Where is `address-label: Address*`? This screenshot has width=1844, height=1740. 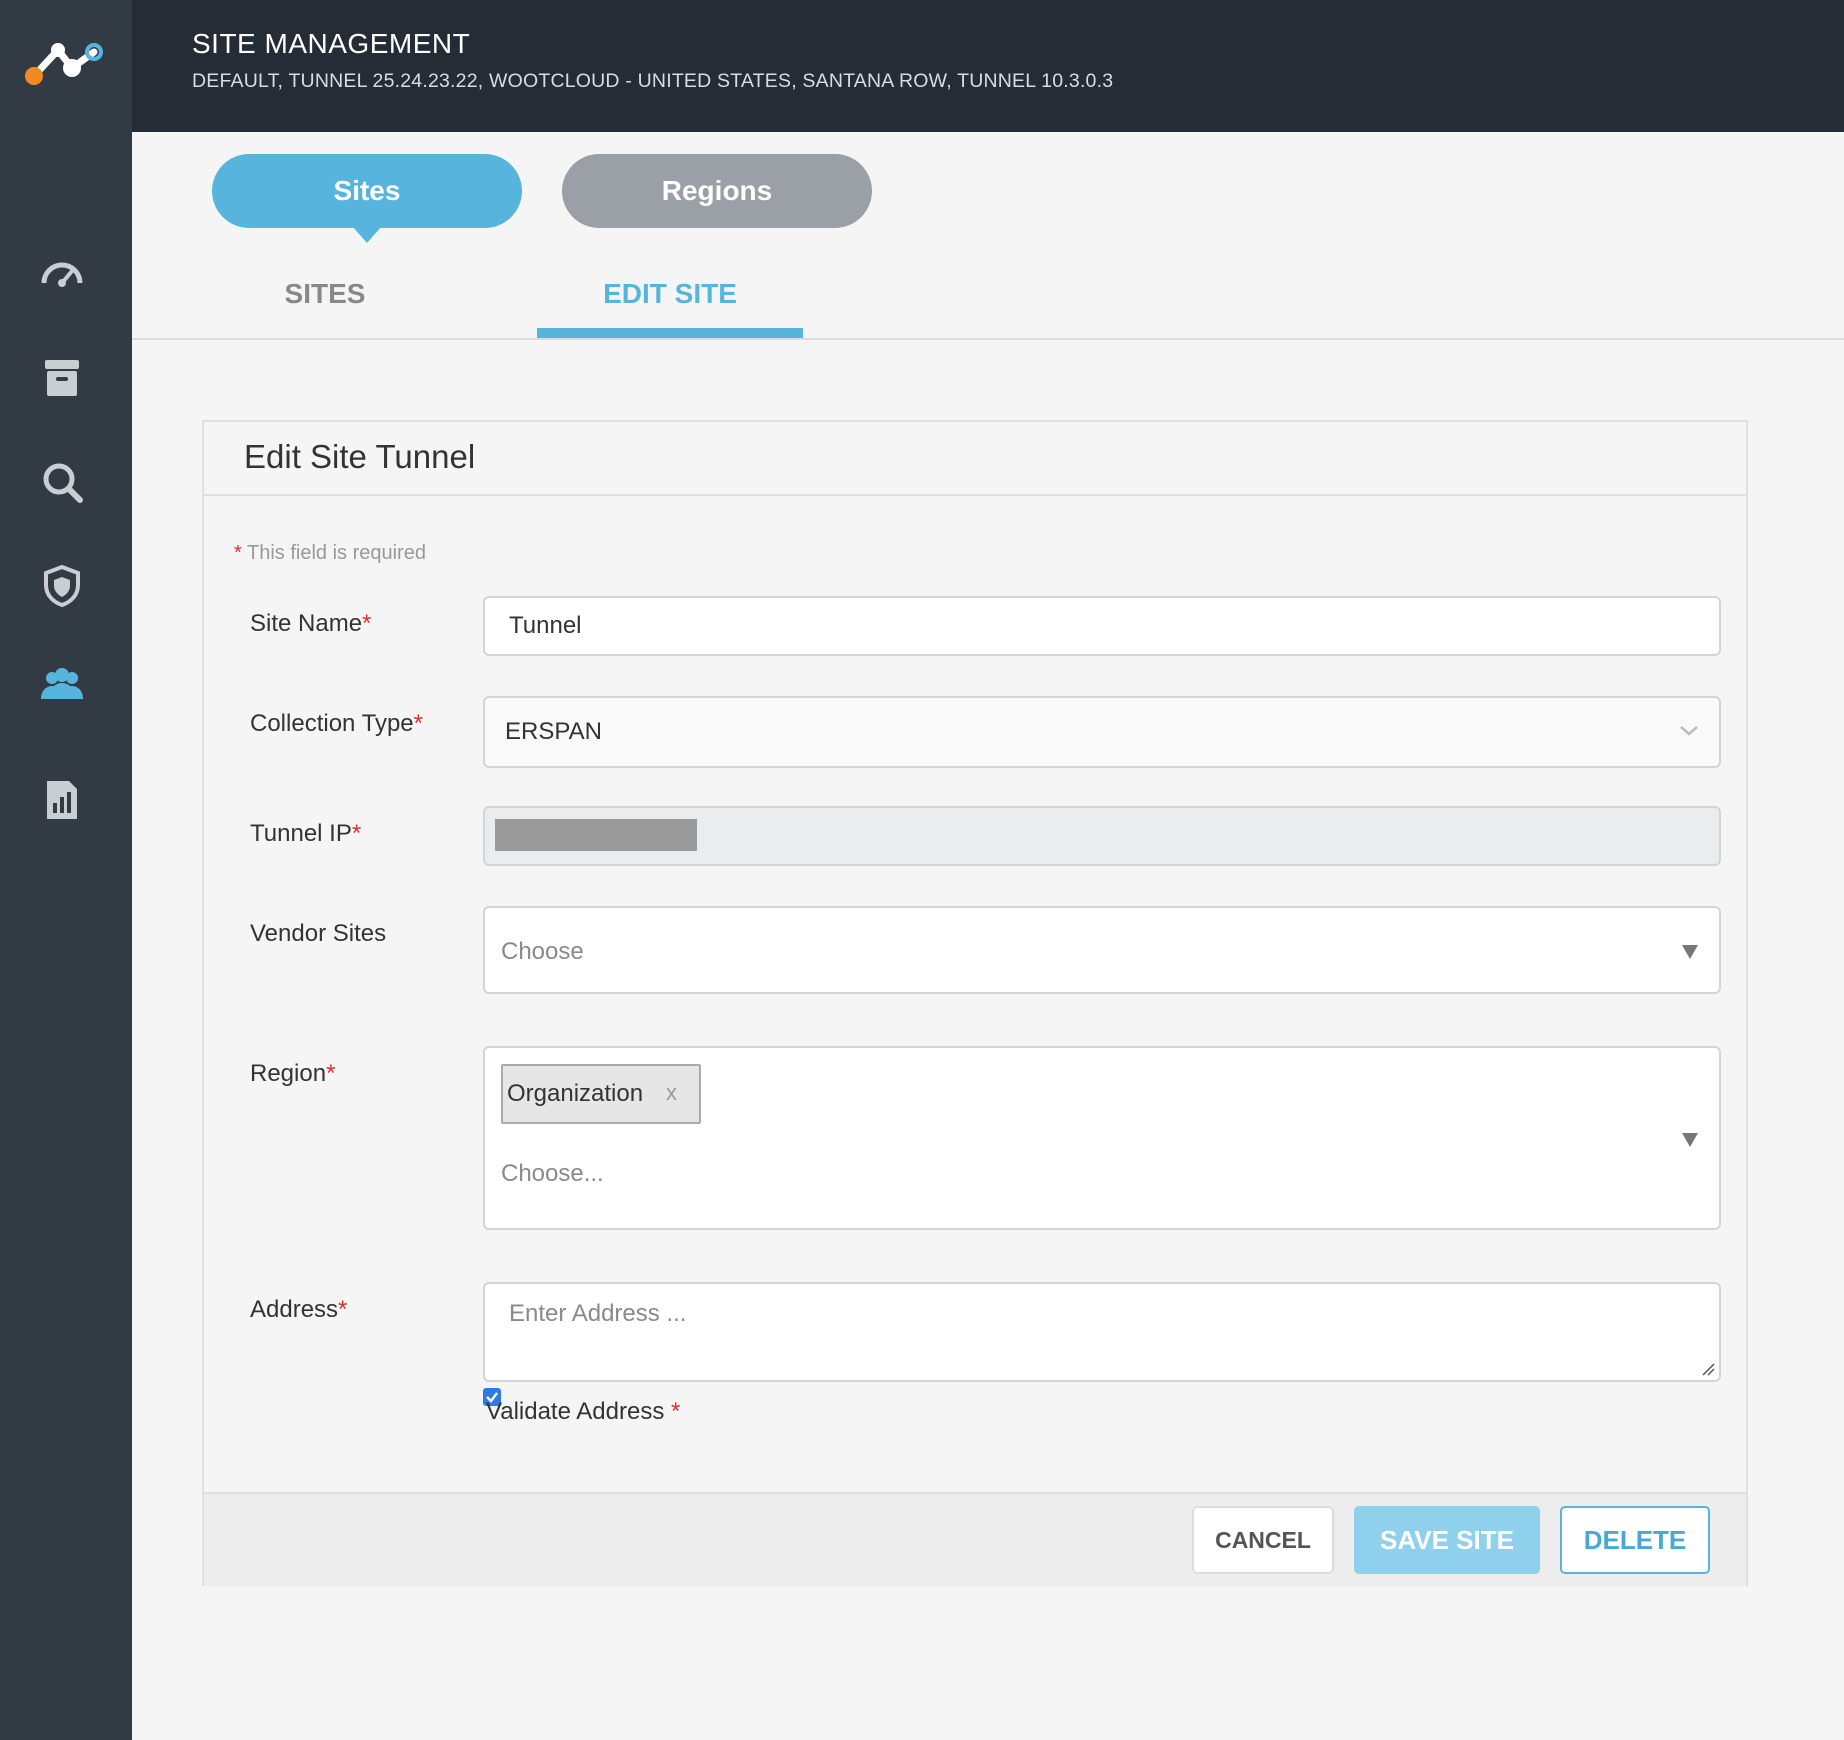
address-label: Address* is located at coordinates (298, 1310).